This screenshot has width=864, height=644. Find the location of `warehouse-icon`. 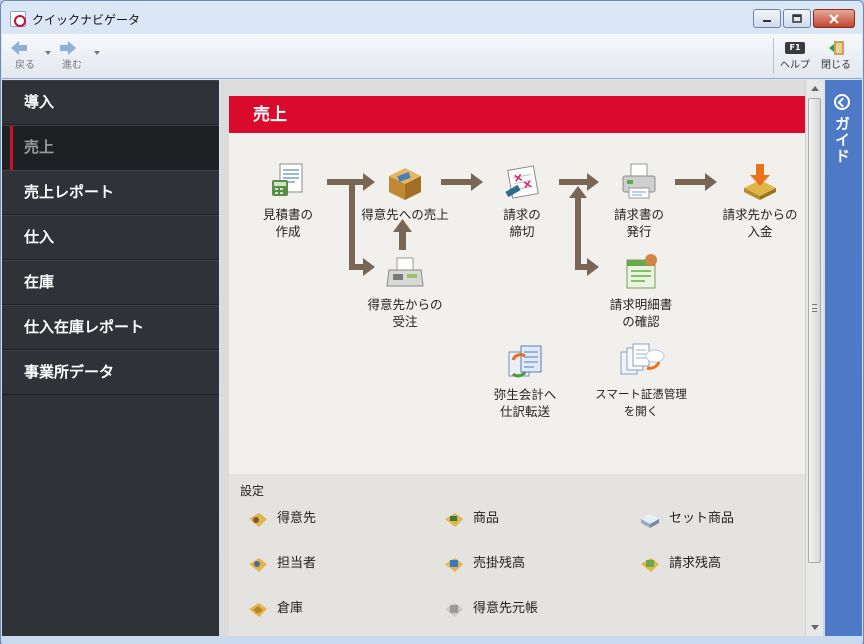

warehouse-icon is located at coordinates (258, 610).